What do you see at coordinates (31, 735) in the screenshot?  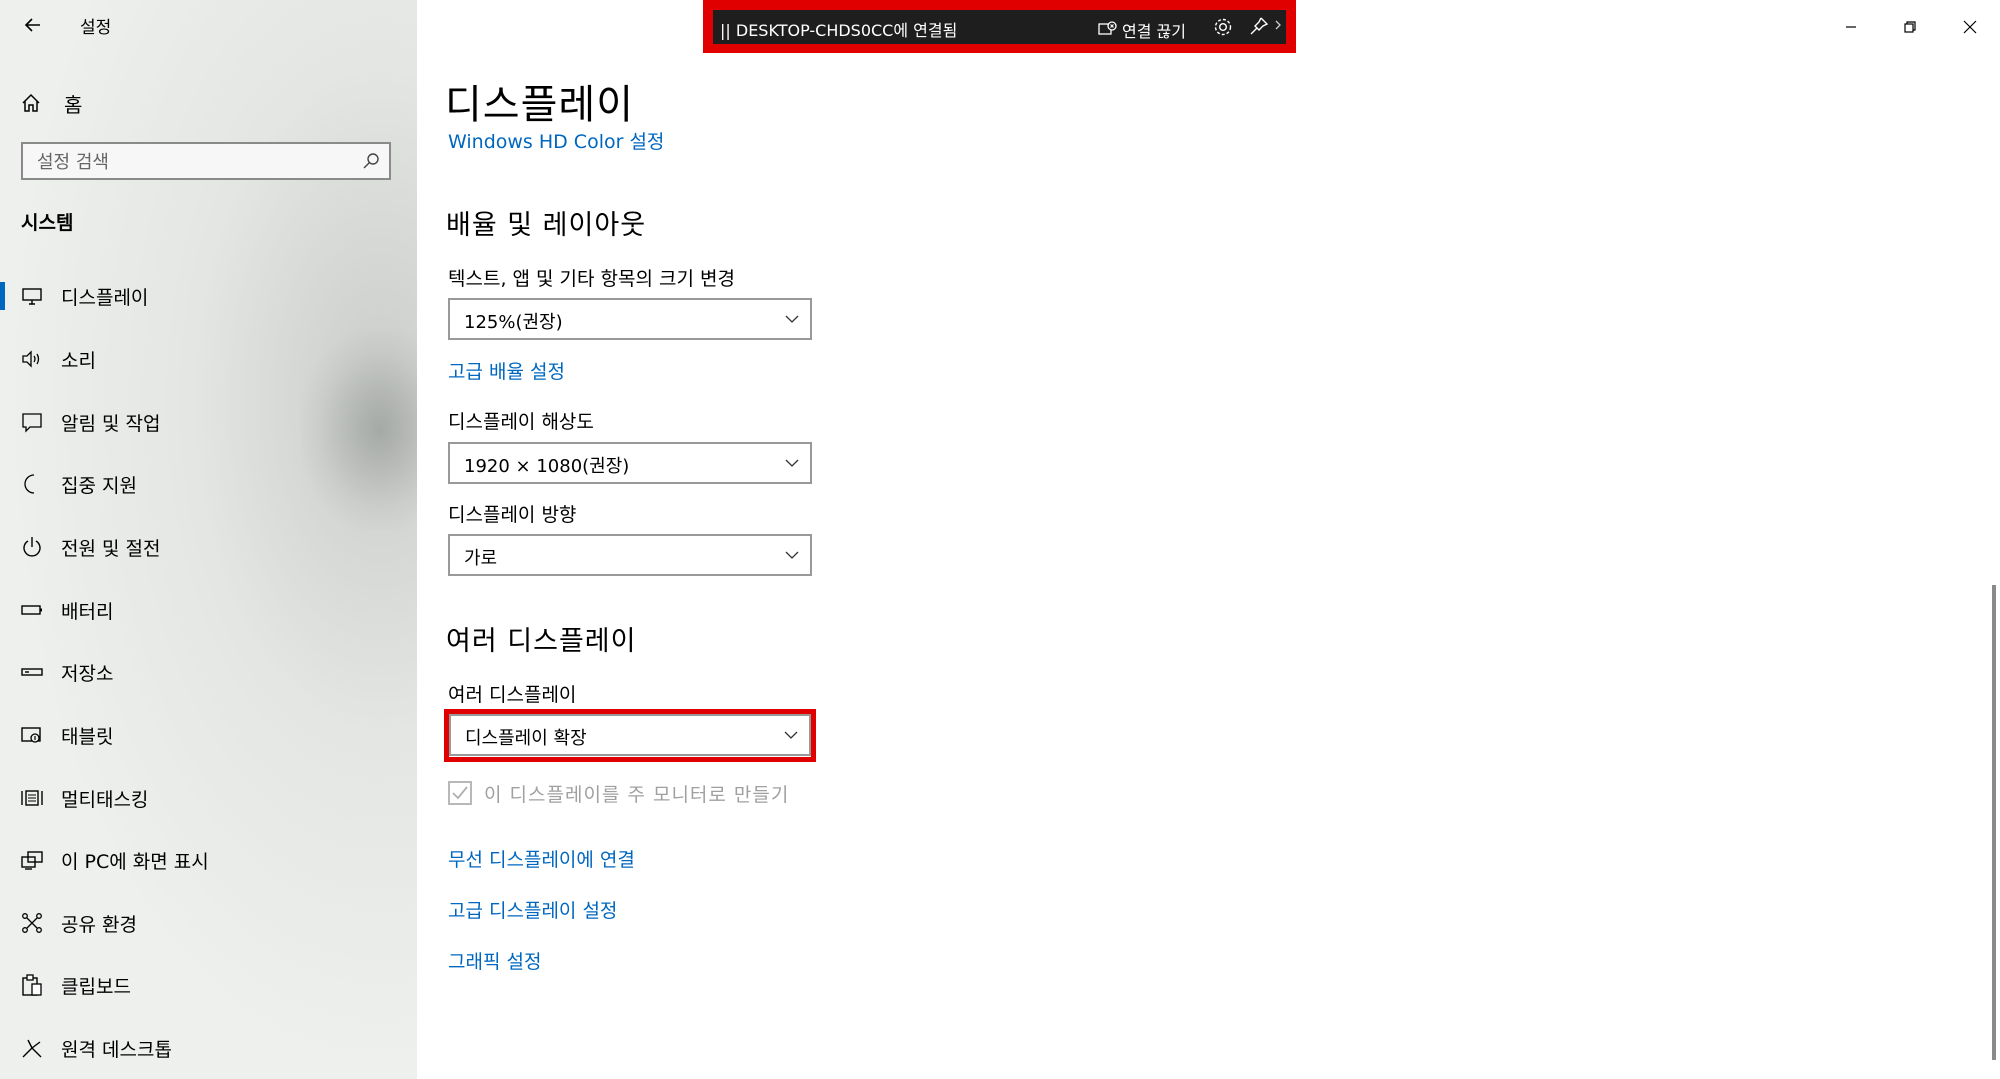 I see `tablet-icon` at bounding box center [31, 735].